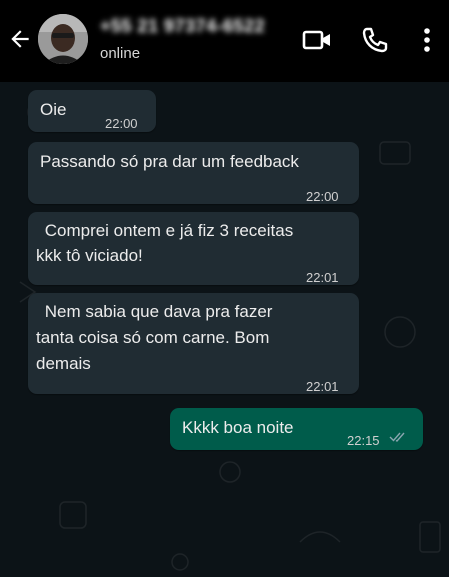 The height and width of the screenshot is (577, 449). I want to click on message-text: Kkkk boa noite, so click(238, 427).